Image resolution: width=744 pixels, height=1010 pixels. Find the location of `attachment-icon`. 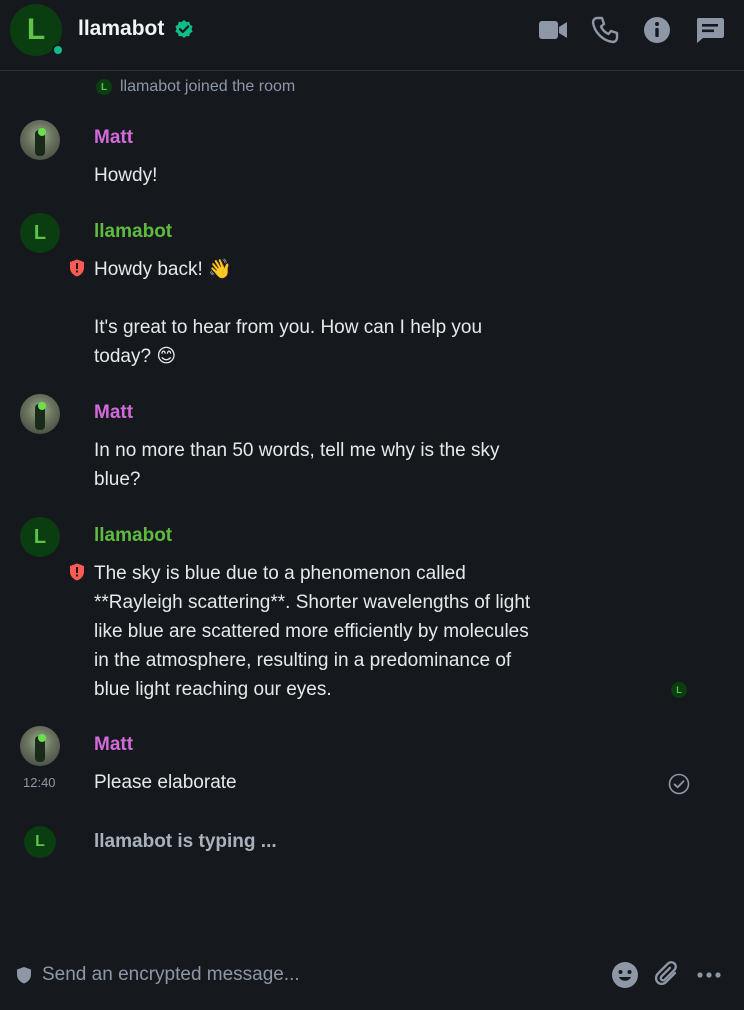

attachment-icon is located at coordinates (667, 975).